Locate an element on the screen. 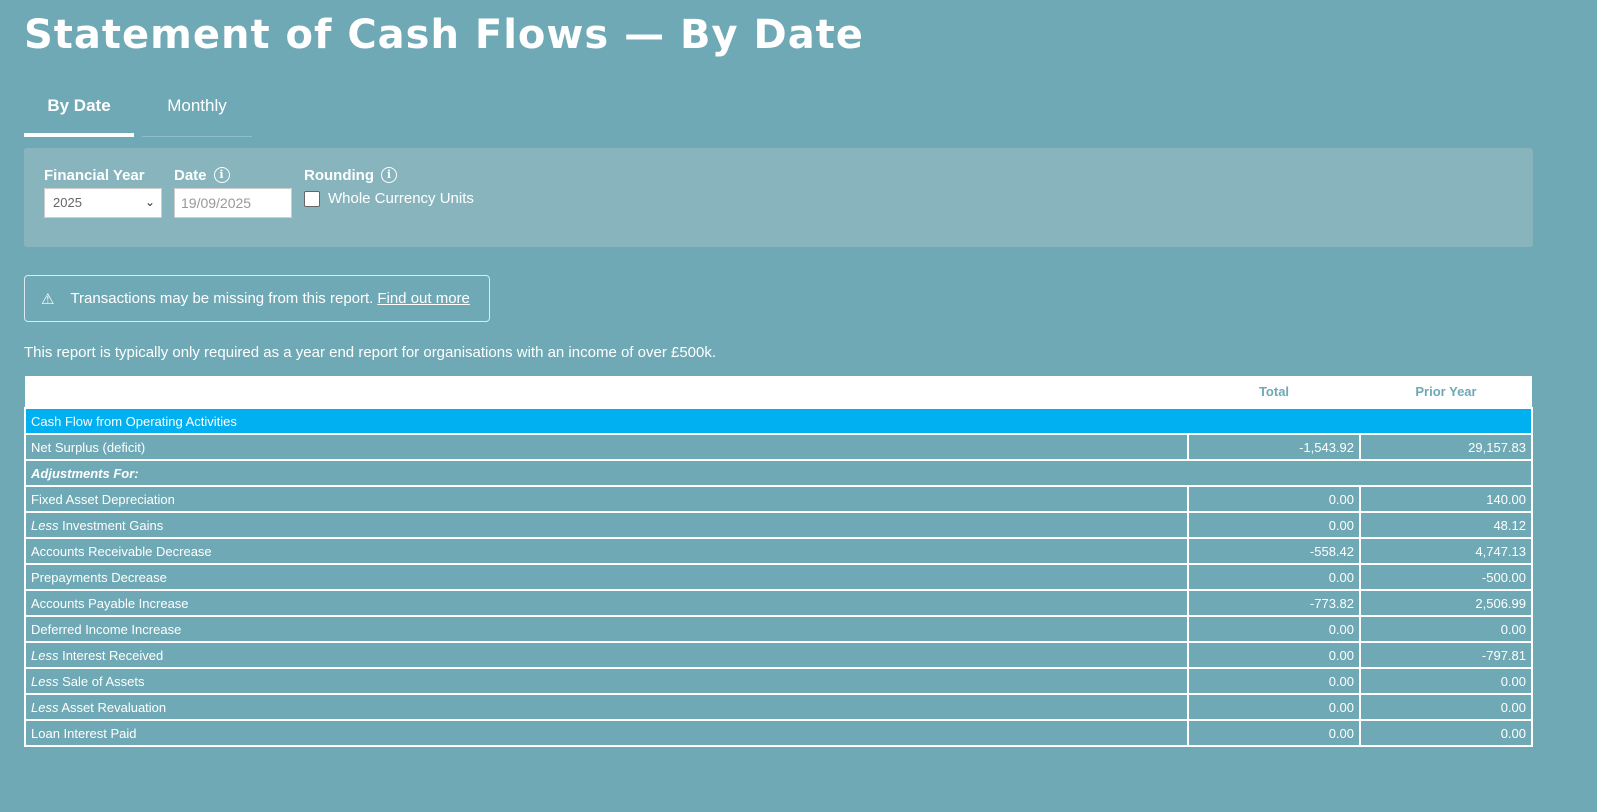 This screenshot has height=812, width=1597. adjustments-label: Adjustments For: is located at coordinates (778, 473).